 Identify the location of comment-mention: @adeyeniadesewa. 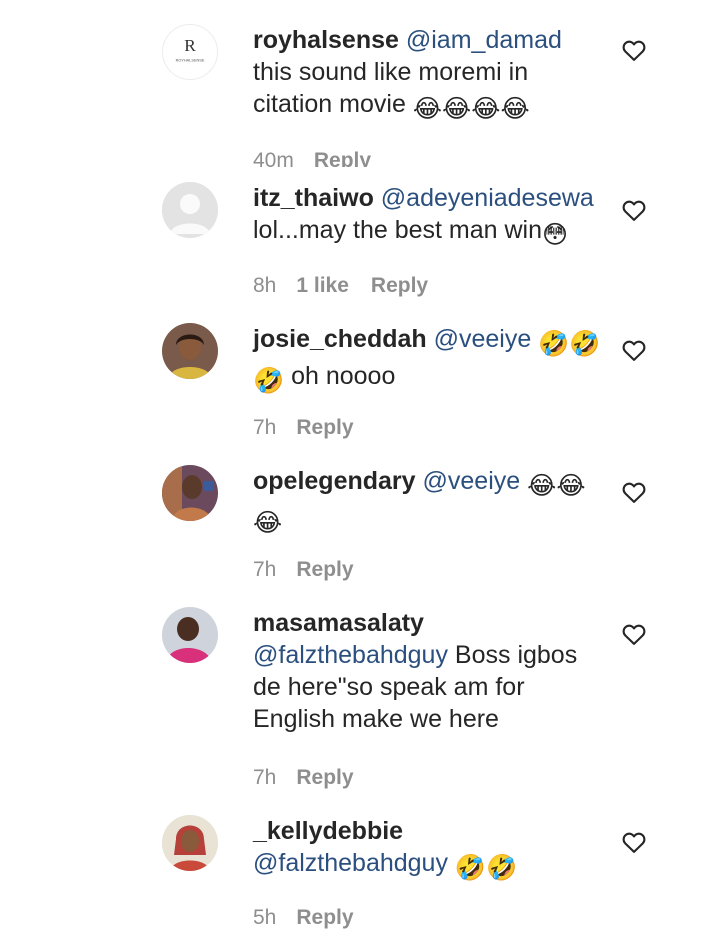
(487, 198).